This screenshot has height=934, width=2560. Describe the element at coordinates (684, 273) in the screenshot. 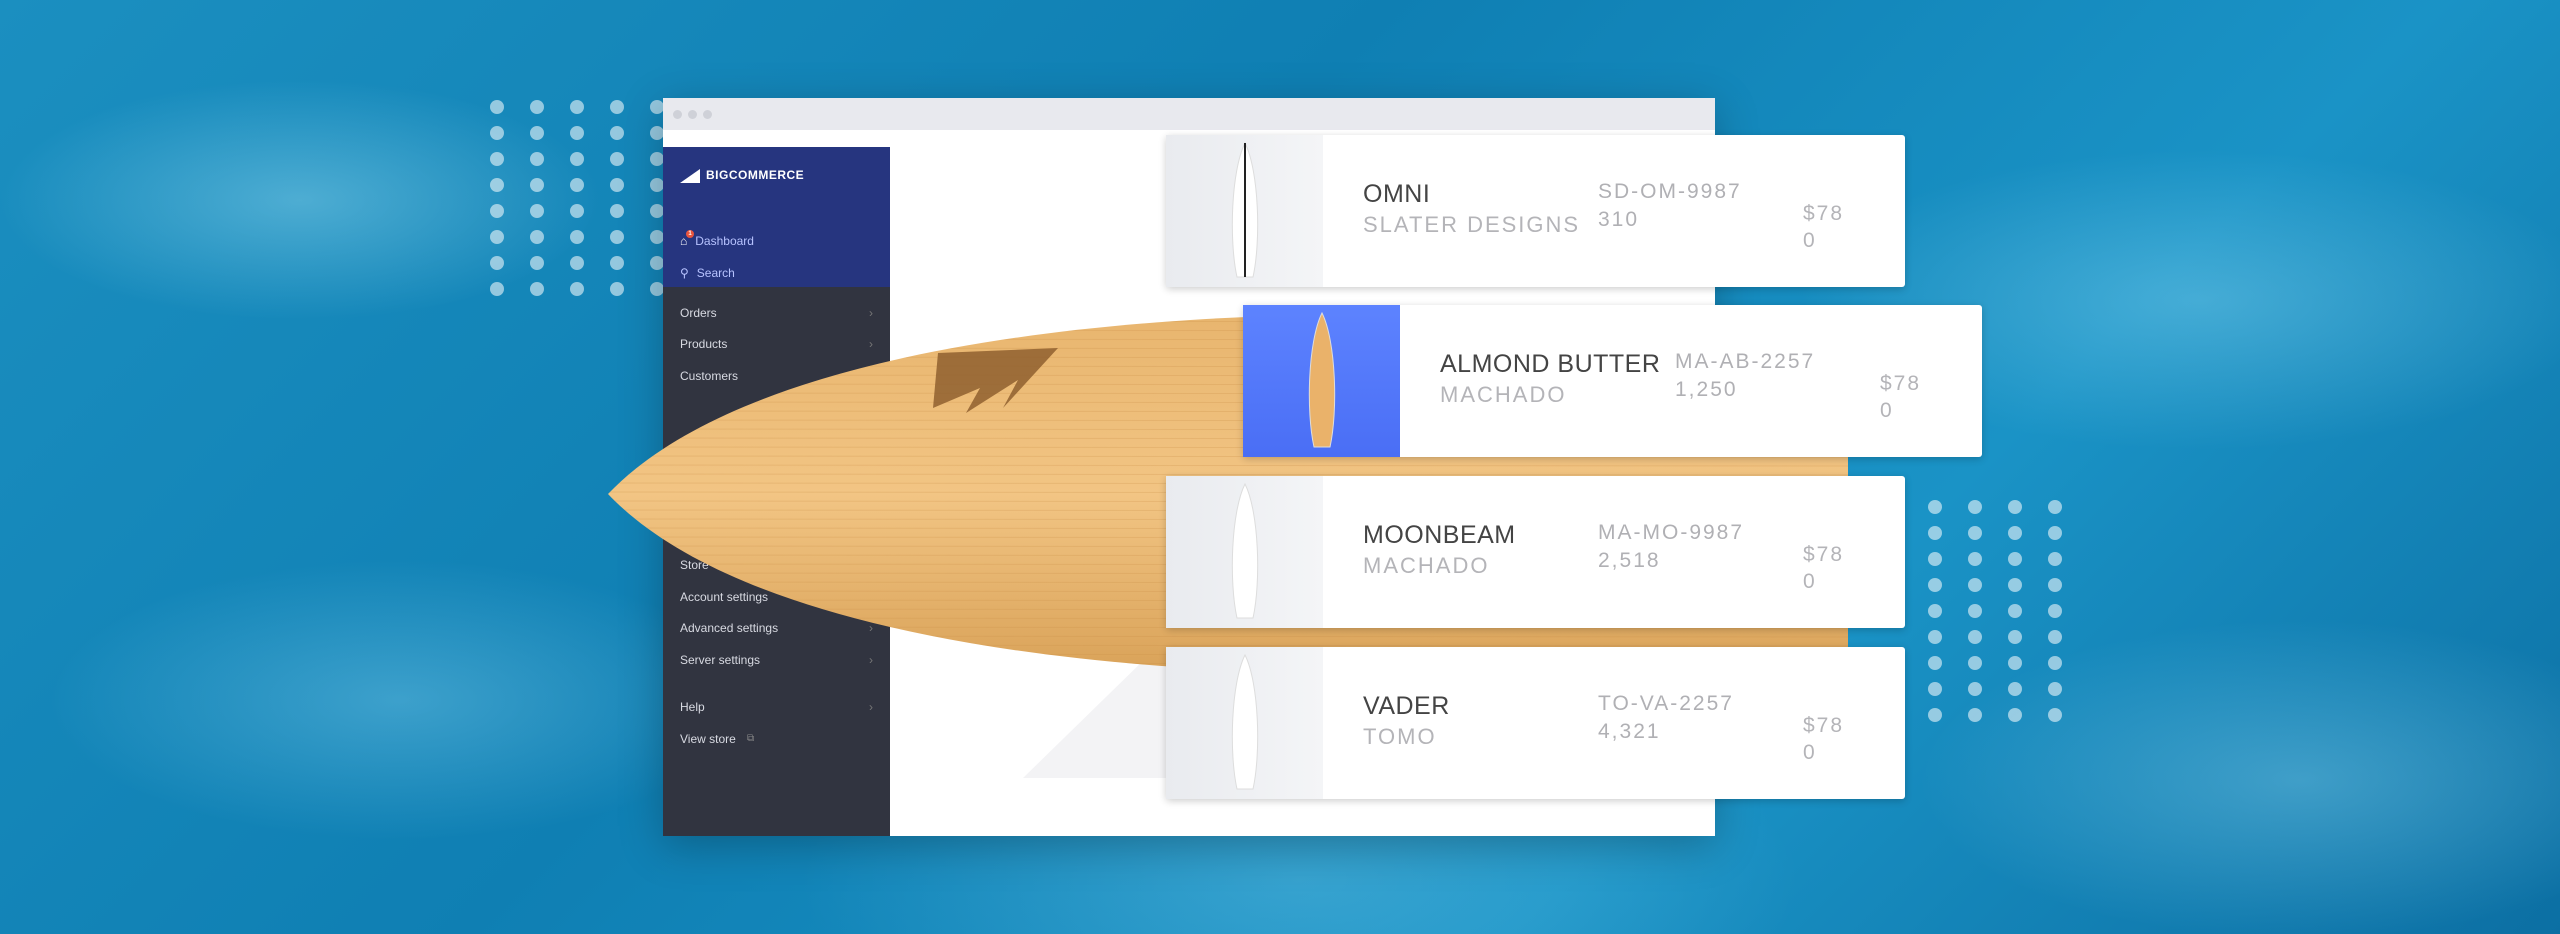

I see `search-icon: ⚲` at that location.